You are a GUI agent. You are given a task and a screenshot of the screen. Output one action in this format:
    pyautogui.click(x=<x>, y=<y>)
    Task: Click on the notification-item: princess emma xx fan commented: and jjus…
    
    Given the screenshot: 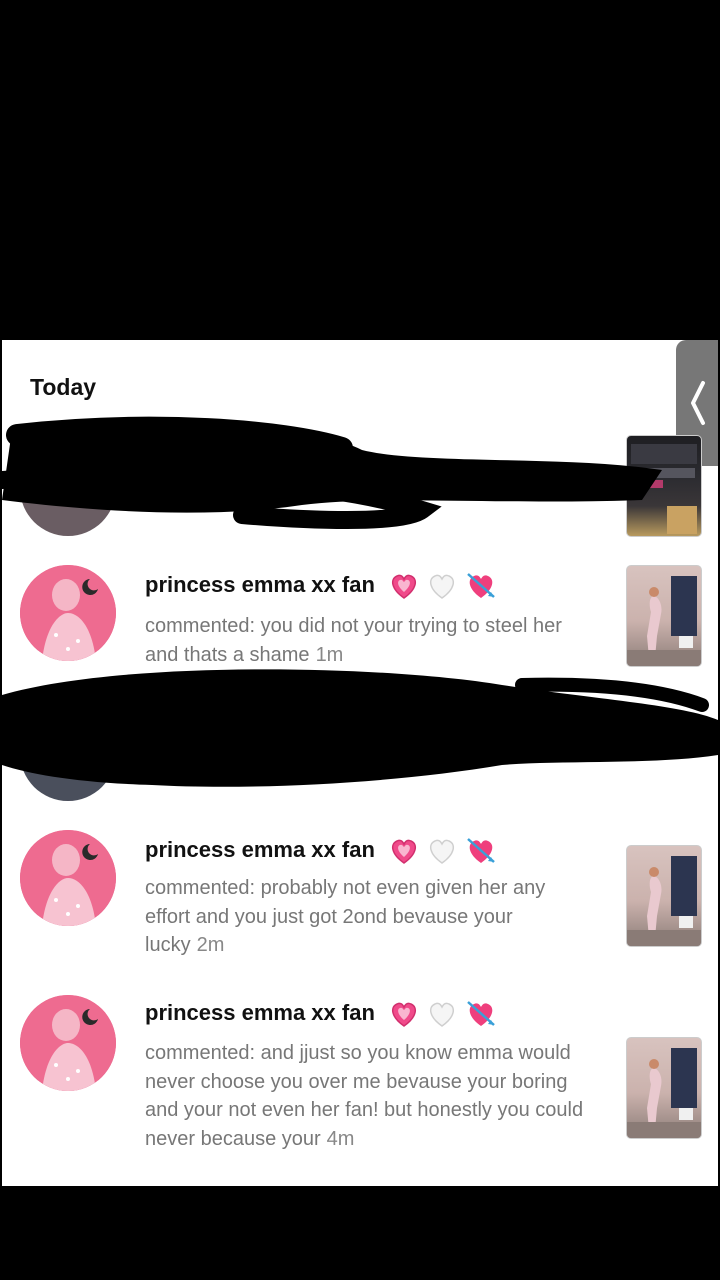 What is the action you would take?
    pyautogui.click(x=360, y=1085)
    